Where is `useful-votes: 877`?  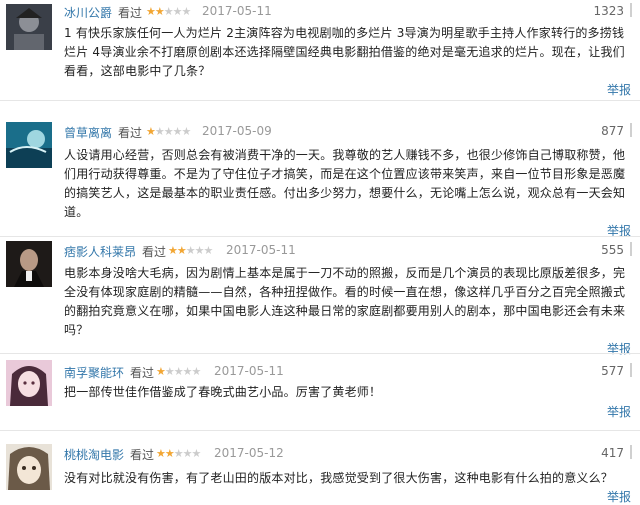
useful-votes: 877 is located at coordinates (612, 131).